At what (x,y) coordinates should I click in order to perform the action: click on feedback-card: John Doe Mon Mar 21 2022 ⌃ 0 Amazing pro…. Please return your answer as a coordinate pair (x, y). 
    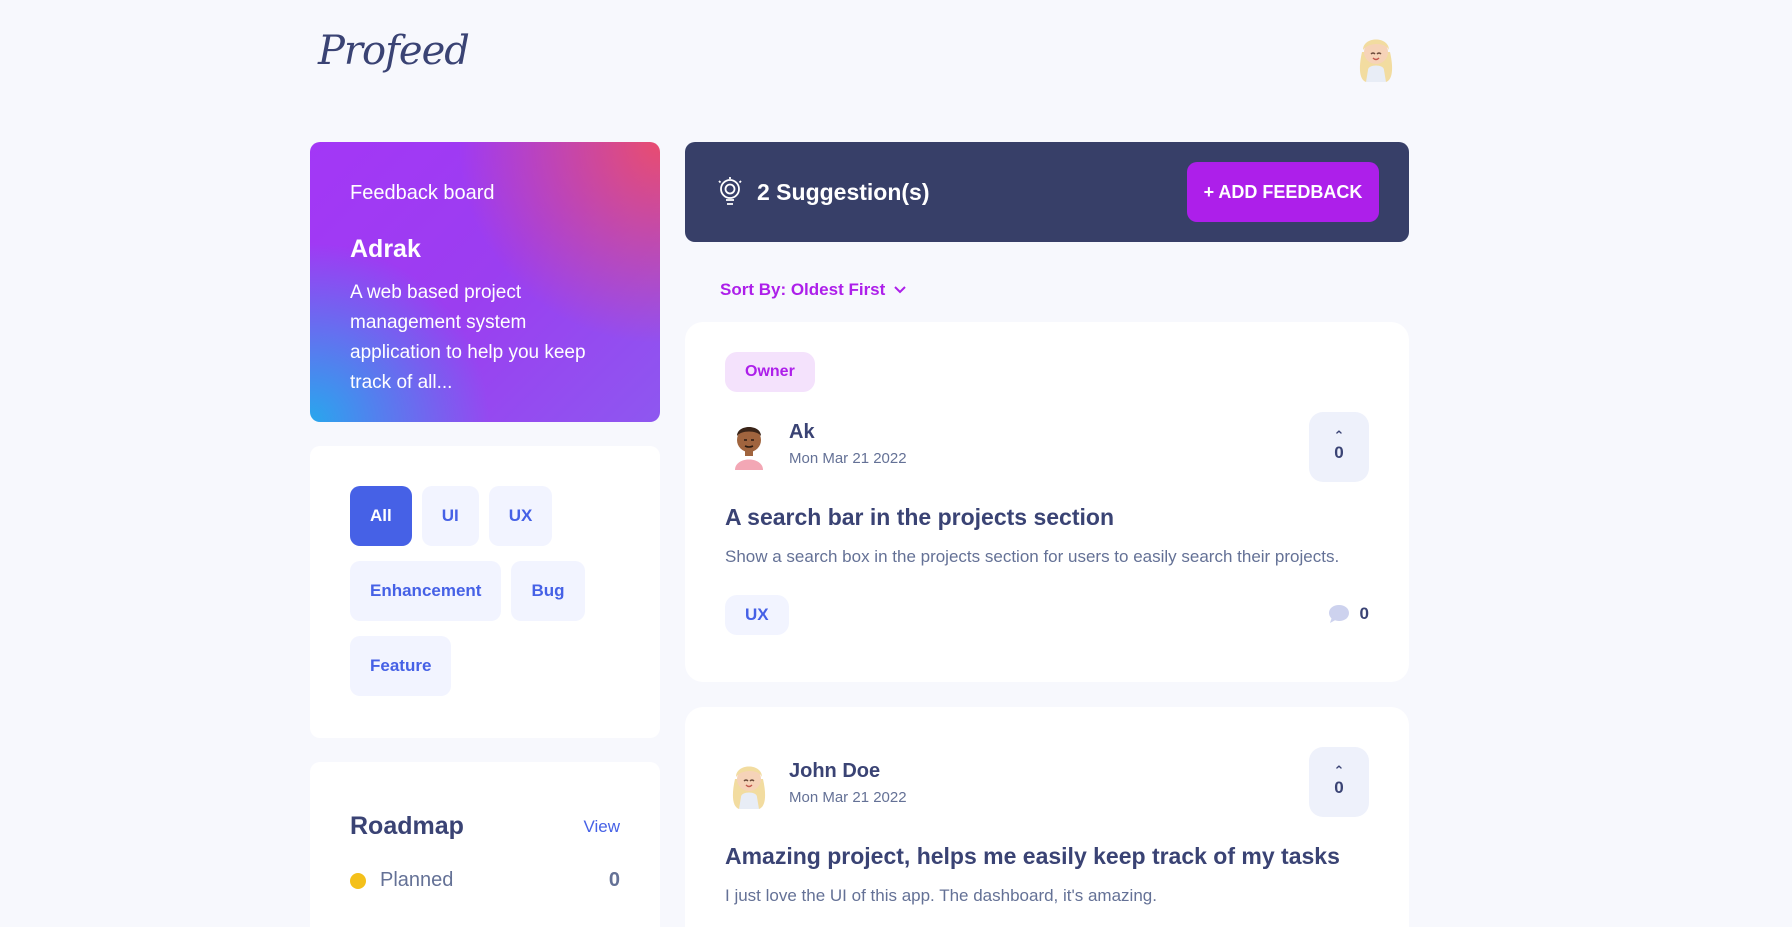
    Looking at the image, I should click on (1047, 817).